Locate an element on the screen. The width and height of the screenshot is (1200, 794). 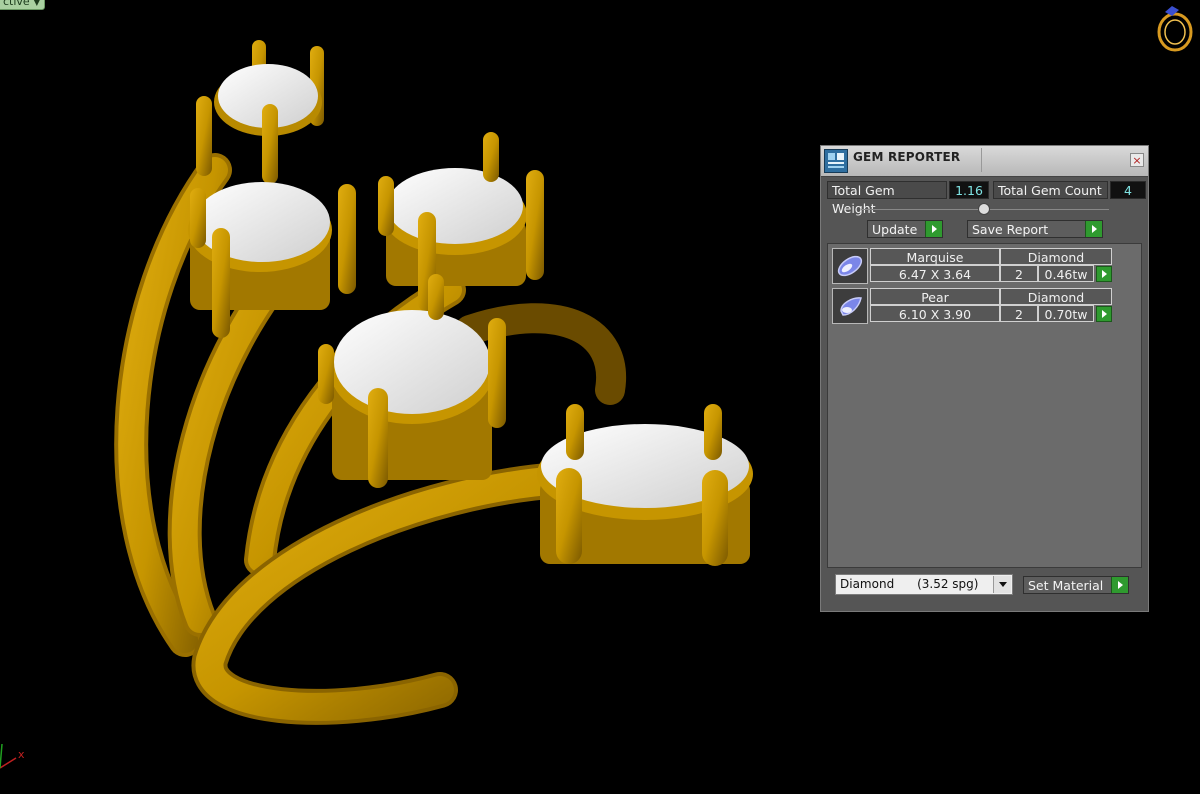
marquise-gem-icon is located at coordinates (850, 266).